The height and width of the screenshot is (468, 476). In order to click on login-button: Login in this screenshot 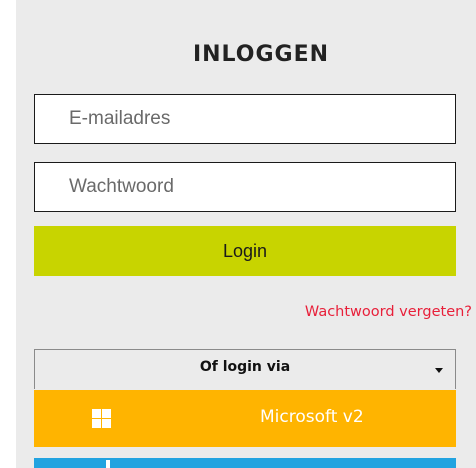, I will do `click(245, 251)`.